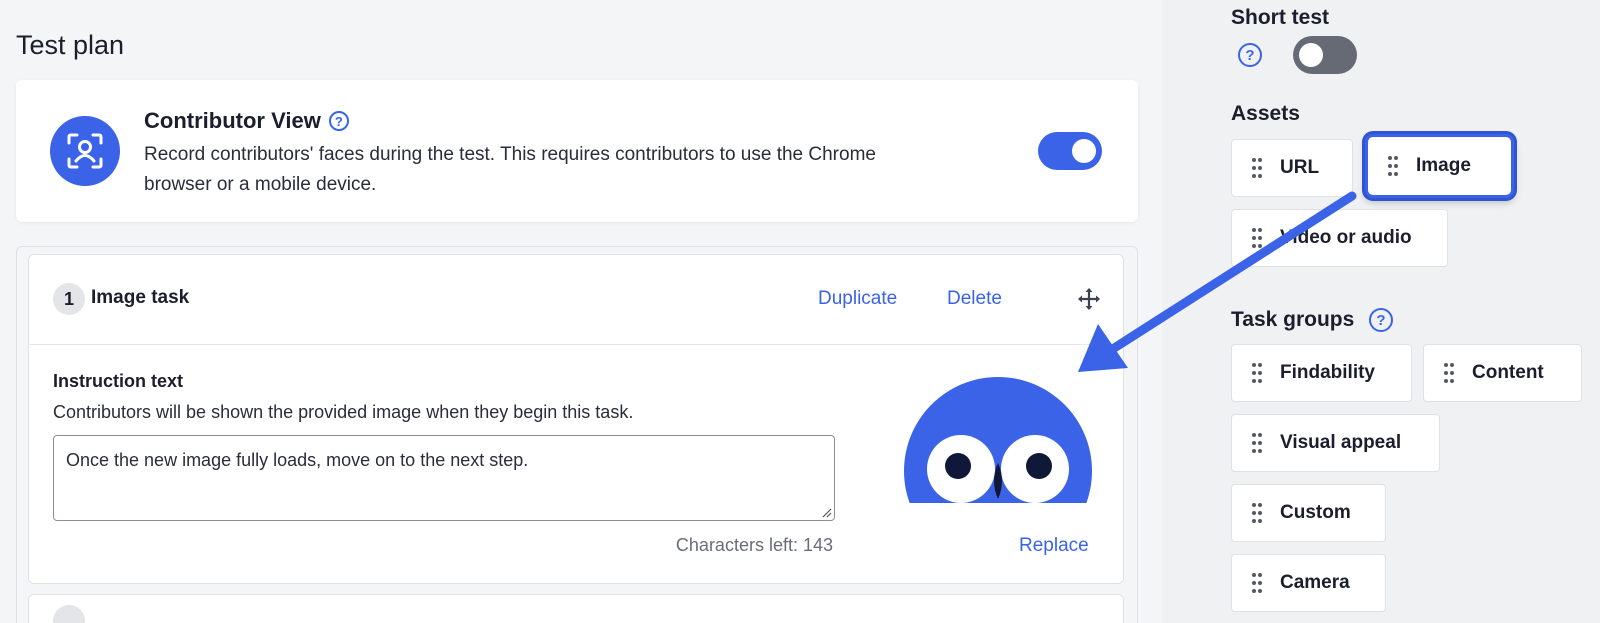 This screenshot has height=623, width=1600. Describe the element at coordinates (1265, 113) in the screenshot. I see `assets-heading: Assets` at that location.